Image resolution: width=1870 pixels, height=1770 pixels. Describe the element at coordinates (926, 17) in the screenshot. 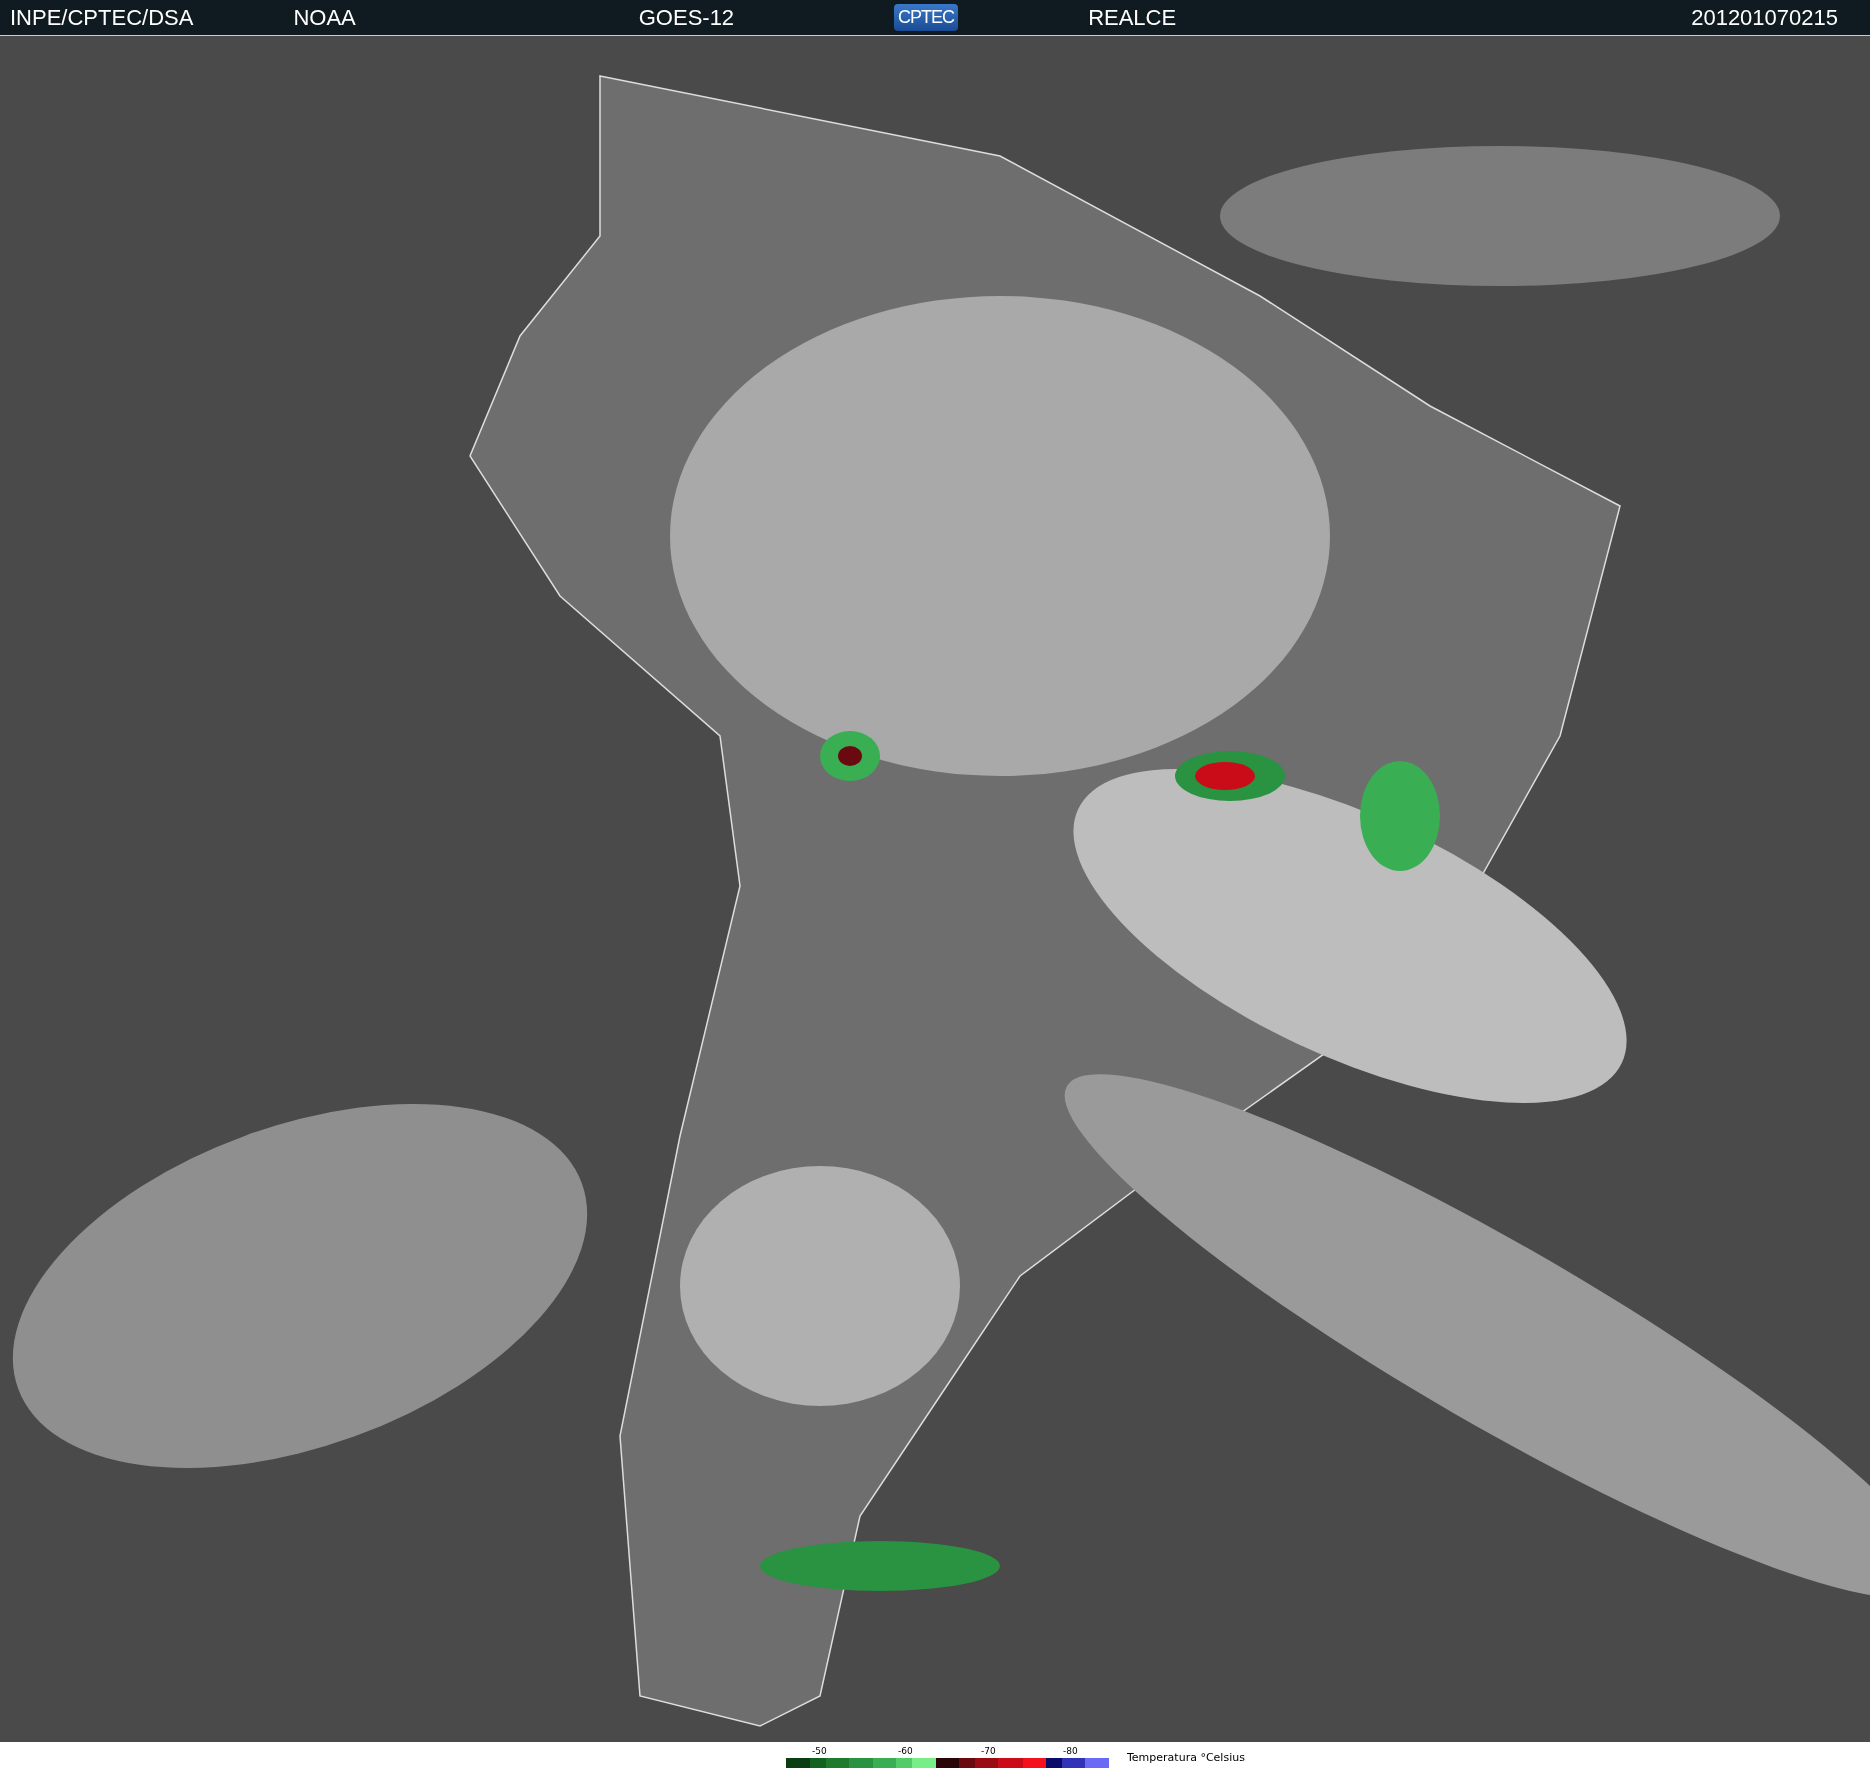

I see `logo: CPTEC` at that location.